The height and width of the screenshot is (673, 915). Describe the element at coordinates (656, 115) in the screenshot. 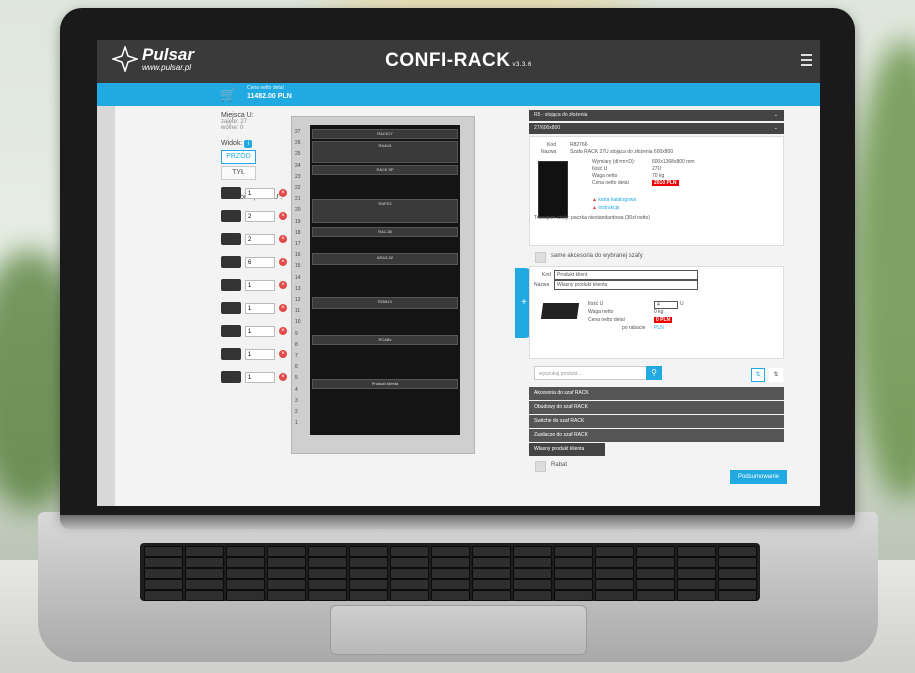

I see `rack-type-select: R5 - stojąca do złożenia ⌄` at that location.